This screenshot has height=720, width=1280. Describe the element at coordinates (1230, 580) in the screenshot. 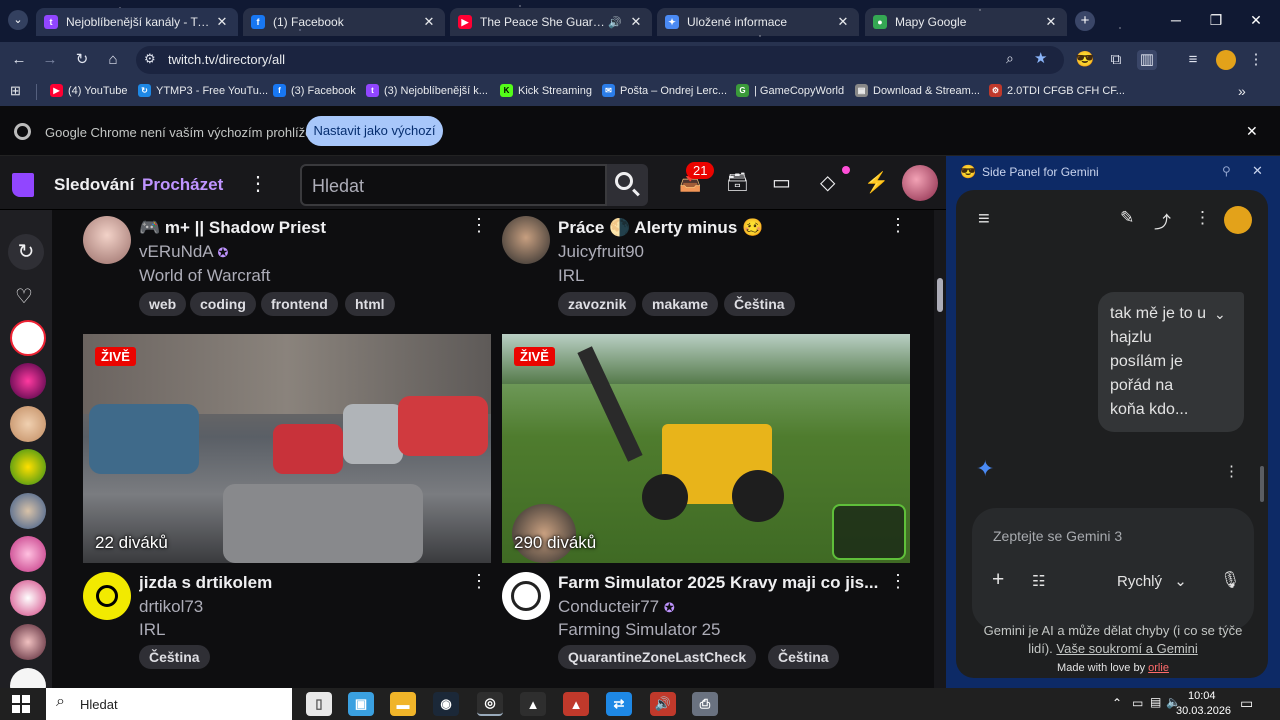

I see `microphone-icon: 🎙` at that location.